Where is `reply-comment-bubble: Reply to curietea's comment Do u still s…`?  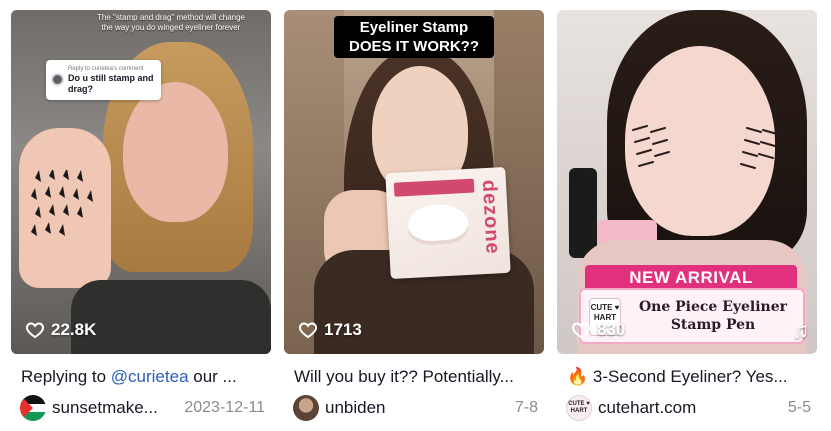
reply-comment-bubble: Reply to curietea's comment Do u still s… is located at coordinates (103, 80).